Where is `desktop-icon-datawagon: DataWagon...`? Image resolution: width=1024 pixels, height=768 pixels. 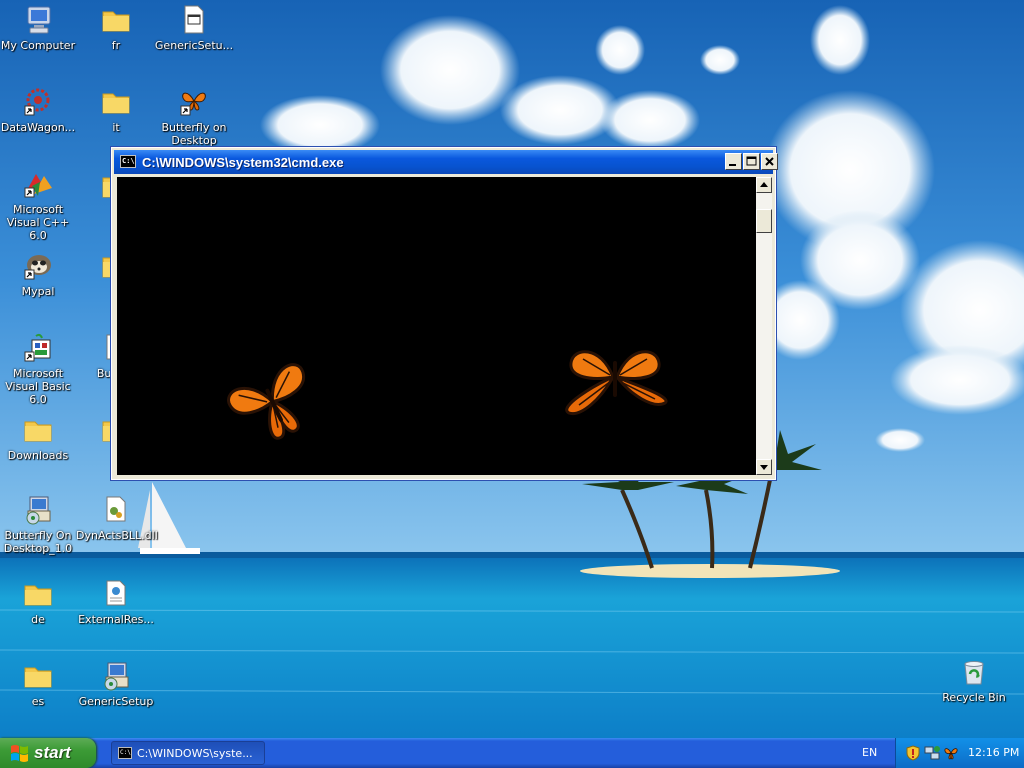
desktop-icon-datawagon: DataWagon... is located at coordinates (39, 110).